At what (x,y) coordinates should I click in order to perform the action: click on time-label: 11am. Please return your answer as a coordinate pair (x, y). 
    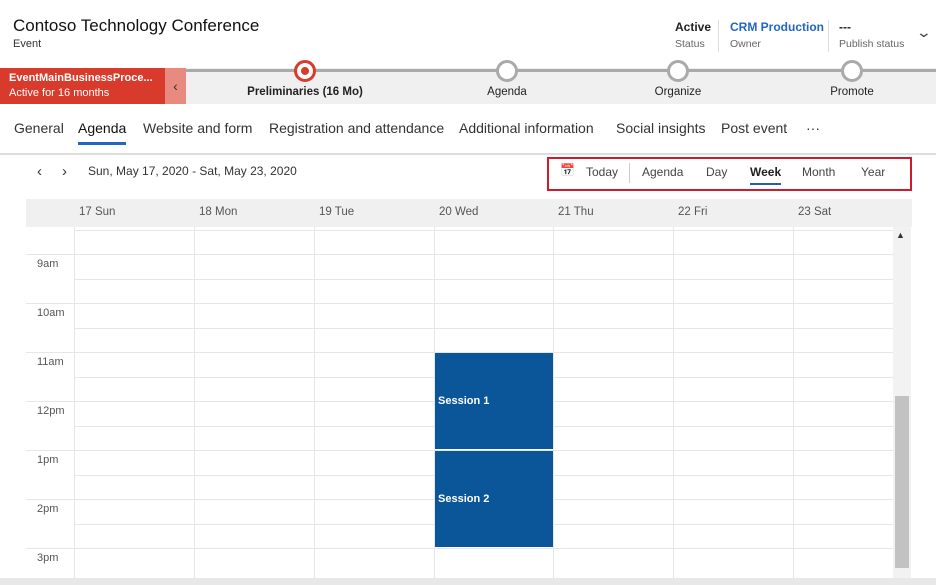
    Looking at the image, I should click on (50, 362).